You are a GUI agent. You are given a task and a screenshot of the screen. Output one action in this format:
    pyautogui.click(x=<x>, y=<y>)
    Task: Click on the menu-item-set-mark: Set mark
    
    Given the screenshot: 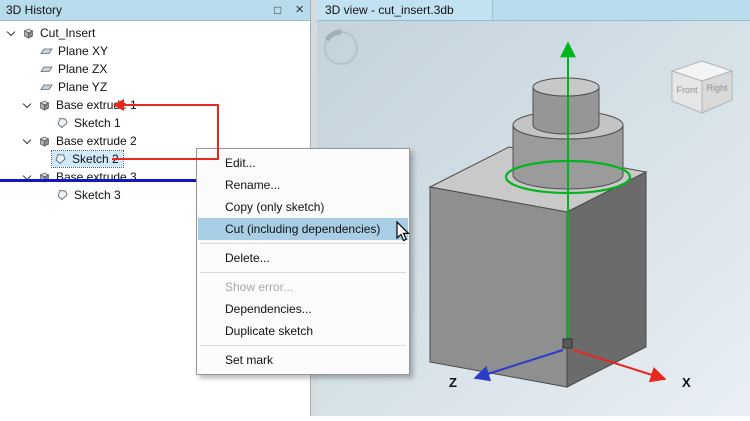 What is the action you would take?
    pyautogui.click(x=303, y=360)
    